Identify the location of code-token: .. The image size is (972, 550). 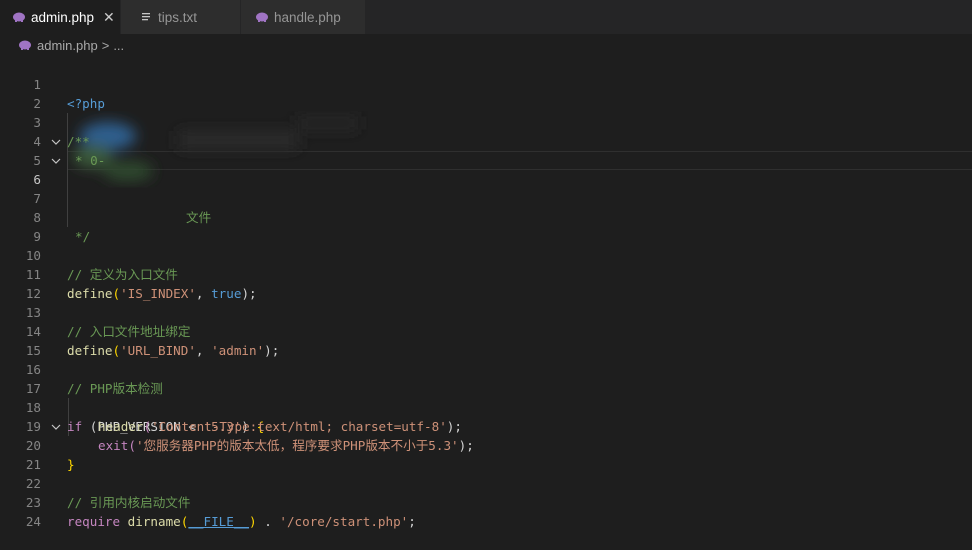
(268, 521).